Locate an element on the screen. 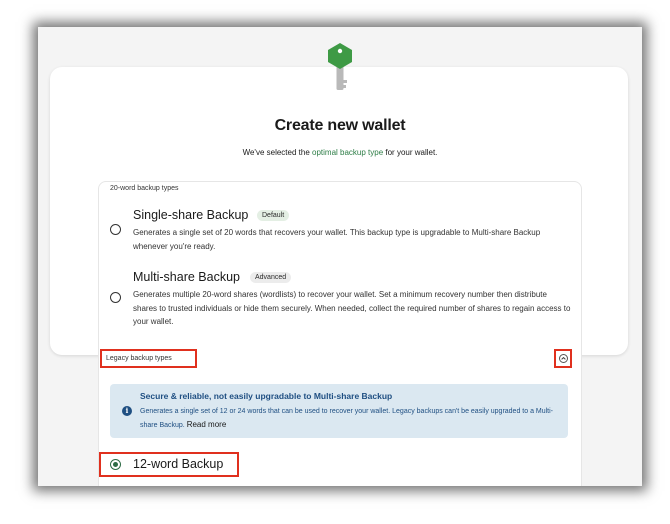  section-label-20-word: 20-word backup types is located at coordinates (144, 188).